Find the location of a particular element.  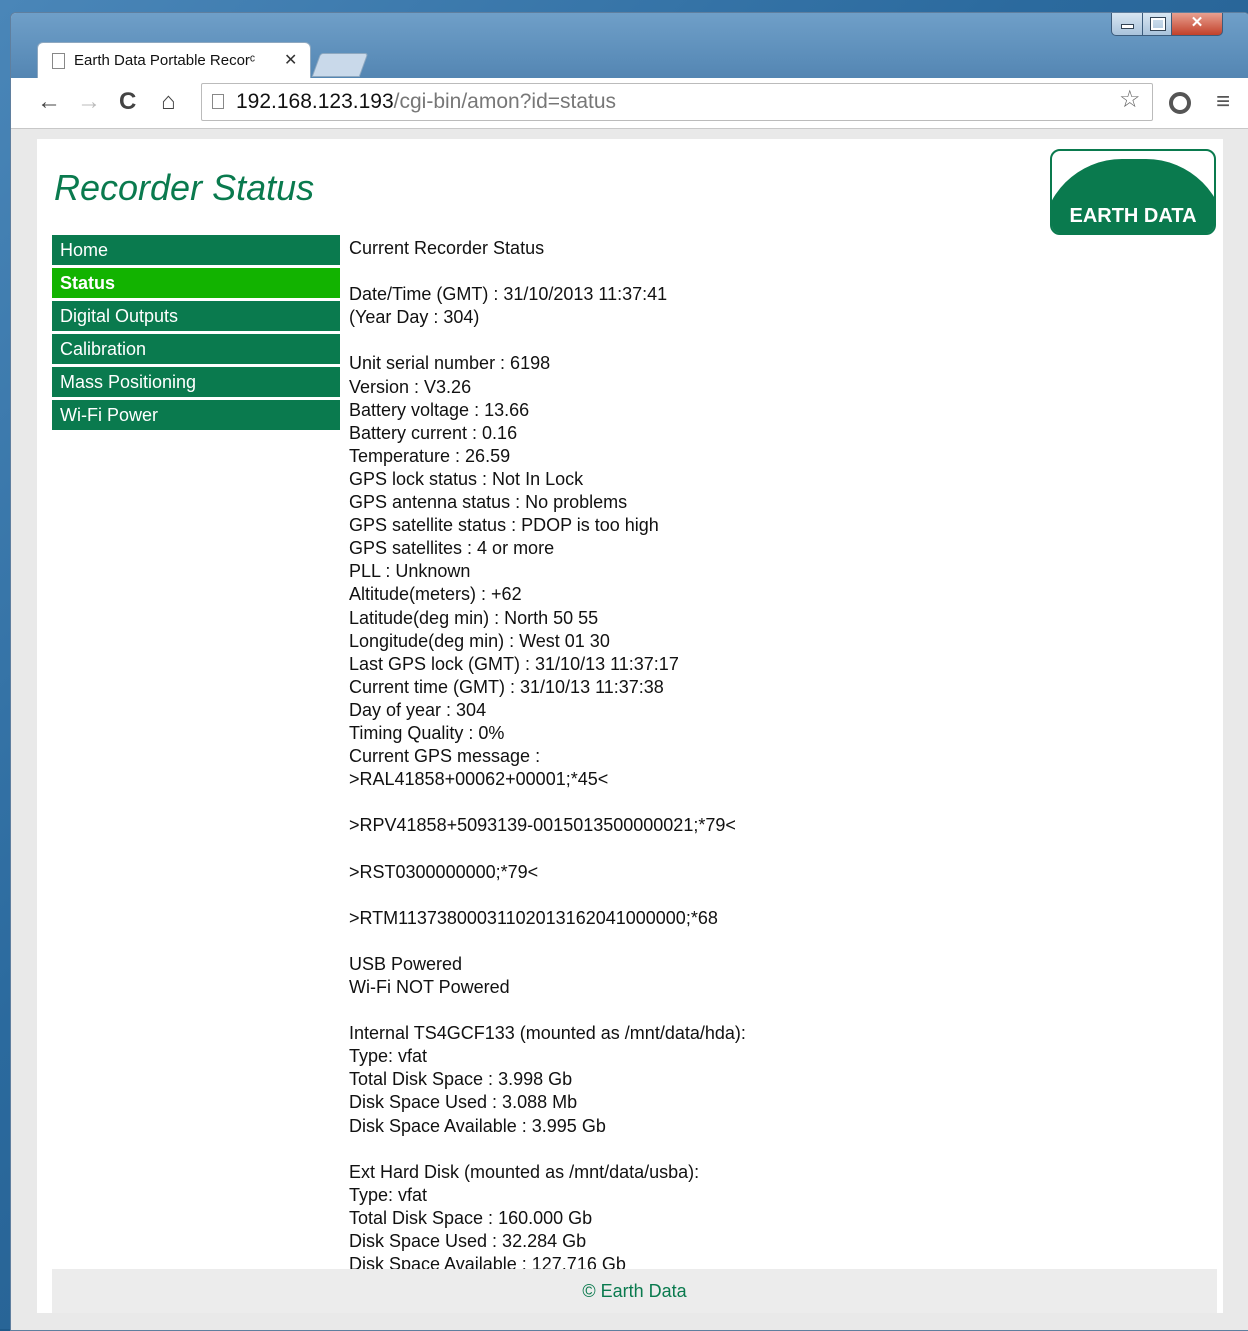

status-line: PLL : Unknown is located at coordinates (410, 571).